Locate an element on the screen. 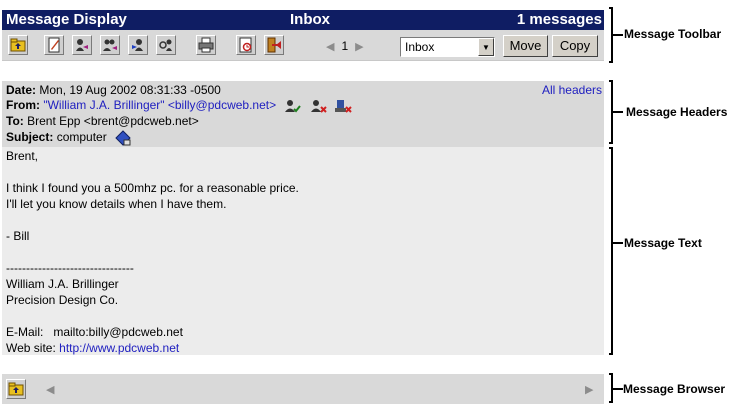 This screenshot has width=750, height=414. print-button is located at coordinates (206, 45).